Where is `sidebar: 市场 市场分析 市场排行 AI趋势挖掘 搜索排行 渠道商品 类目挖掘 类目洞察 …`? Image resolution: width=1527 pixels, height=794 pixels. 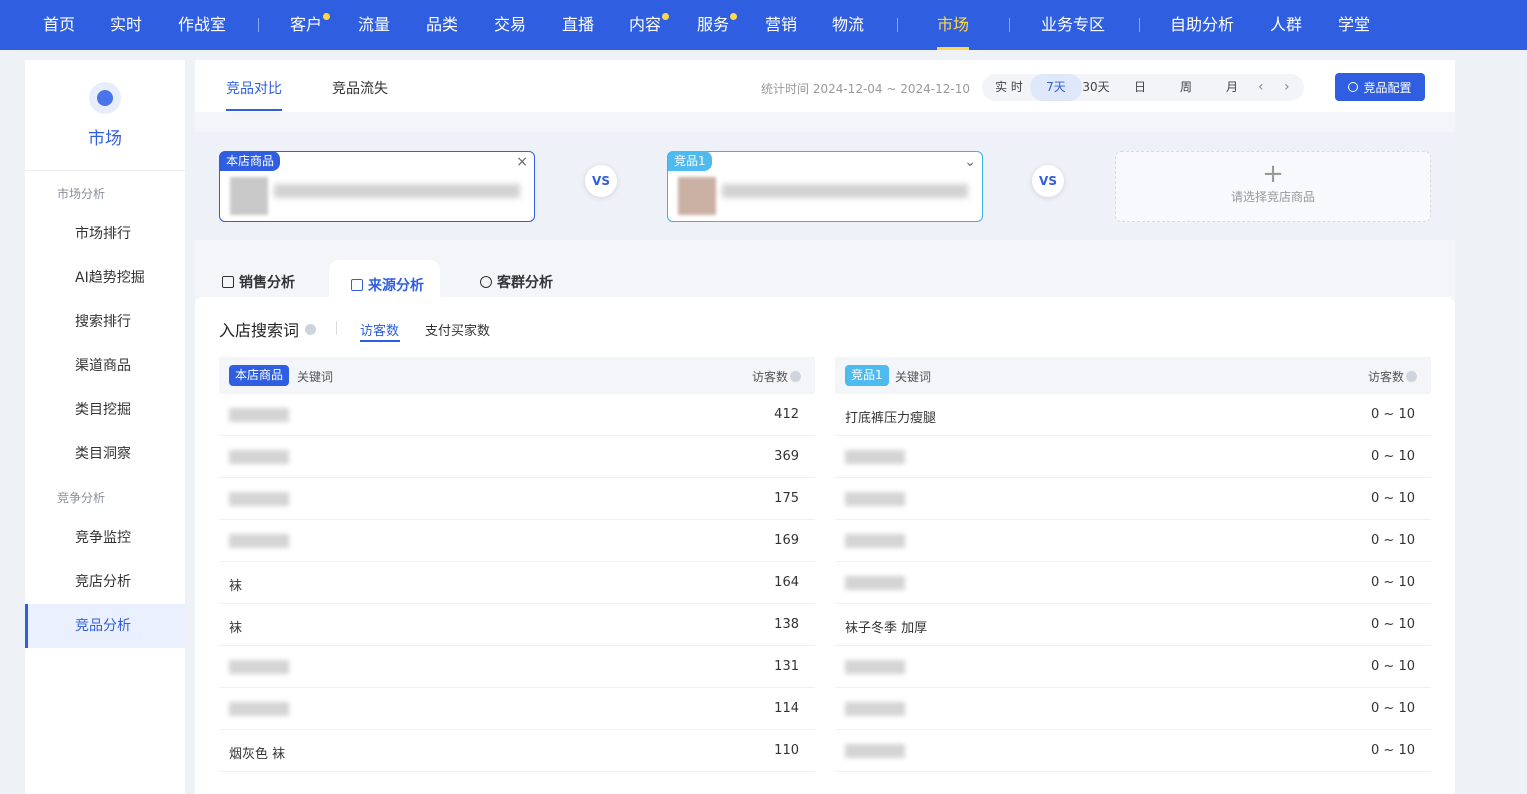 sidebar: 市场 市场分析 市场排行 AI趋势挖掘 搜索排行 渠道商品 类目挖掘 类目洞察 … is located at coordinates (105, 427).